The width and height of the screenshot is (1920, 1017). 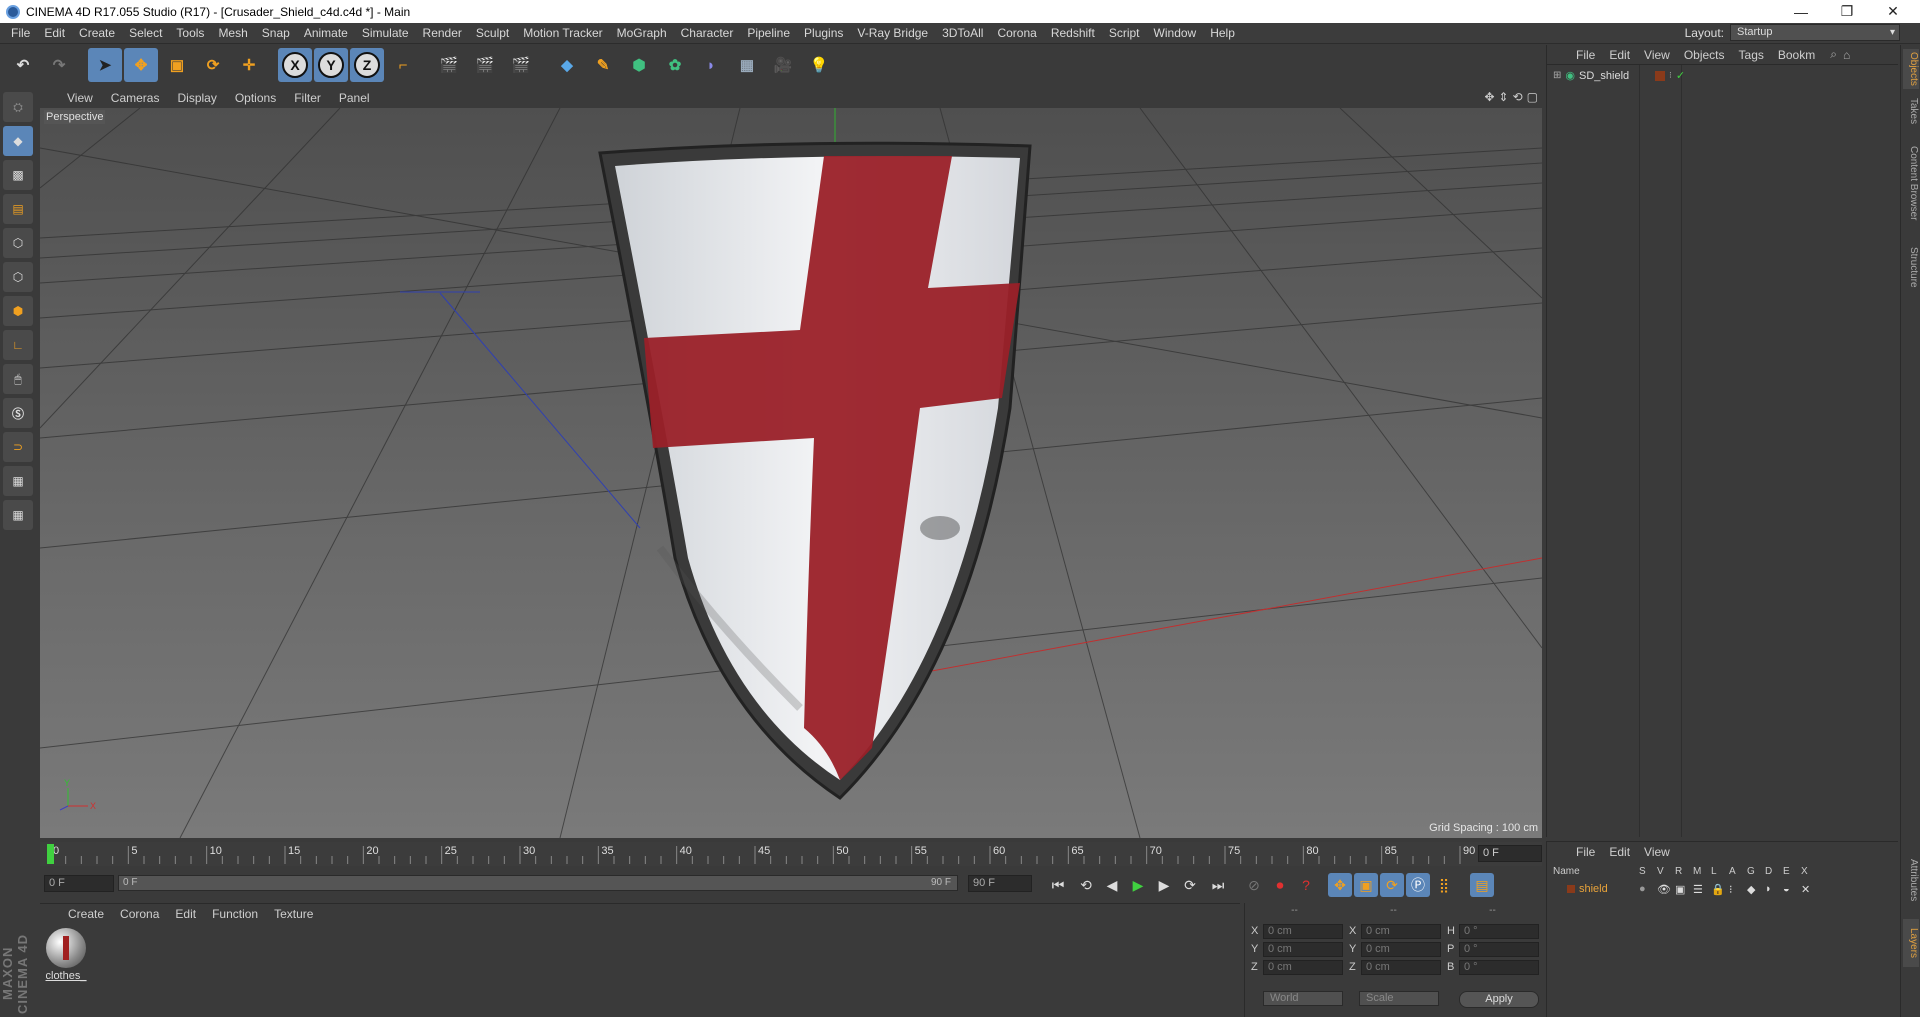 What do you see at coordinates (1499, 949) in the screenshot?
I see `rotation-p-field: 0 °` at bounding box center [1499, 949].